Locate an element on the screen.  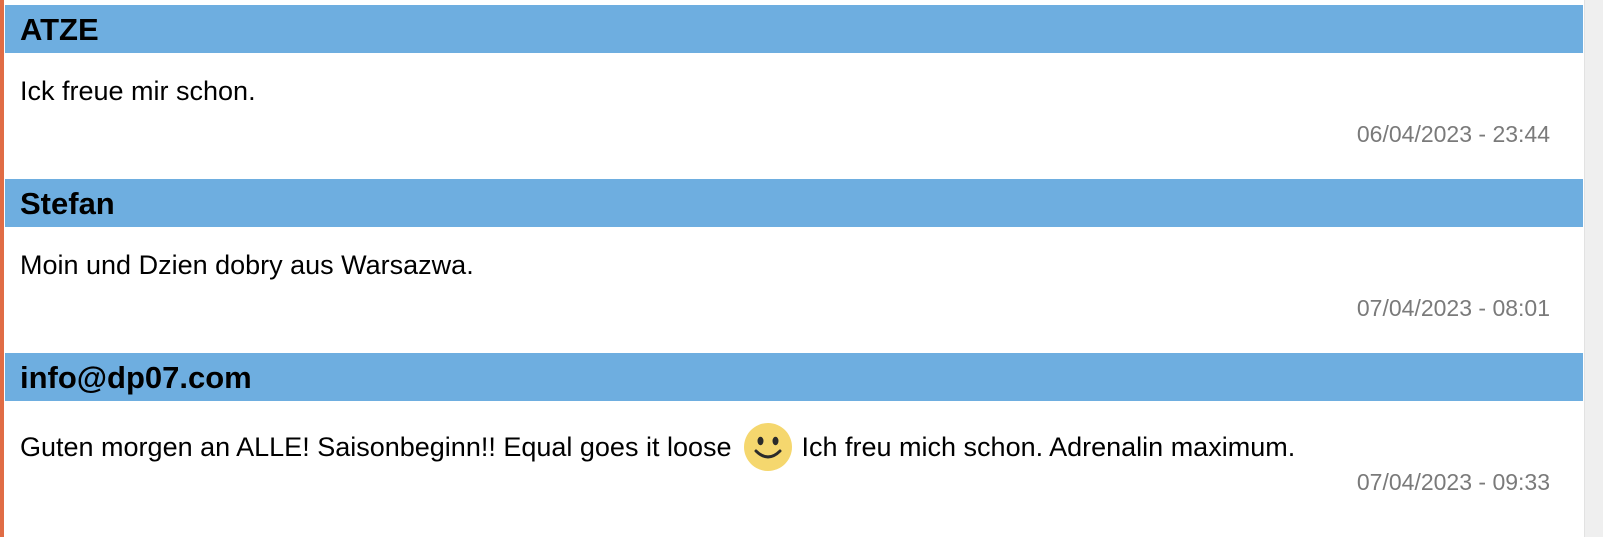
comment-header: info@dp07.com is located at coordinates (794, 377).